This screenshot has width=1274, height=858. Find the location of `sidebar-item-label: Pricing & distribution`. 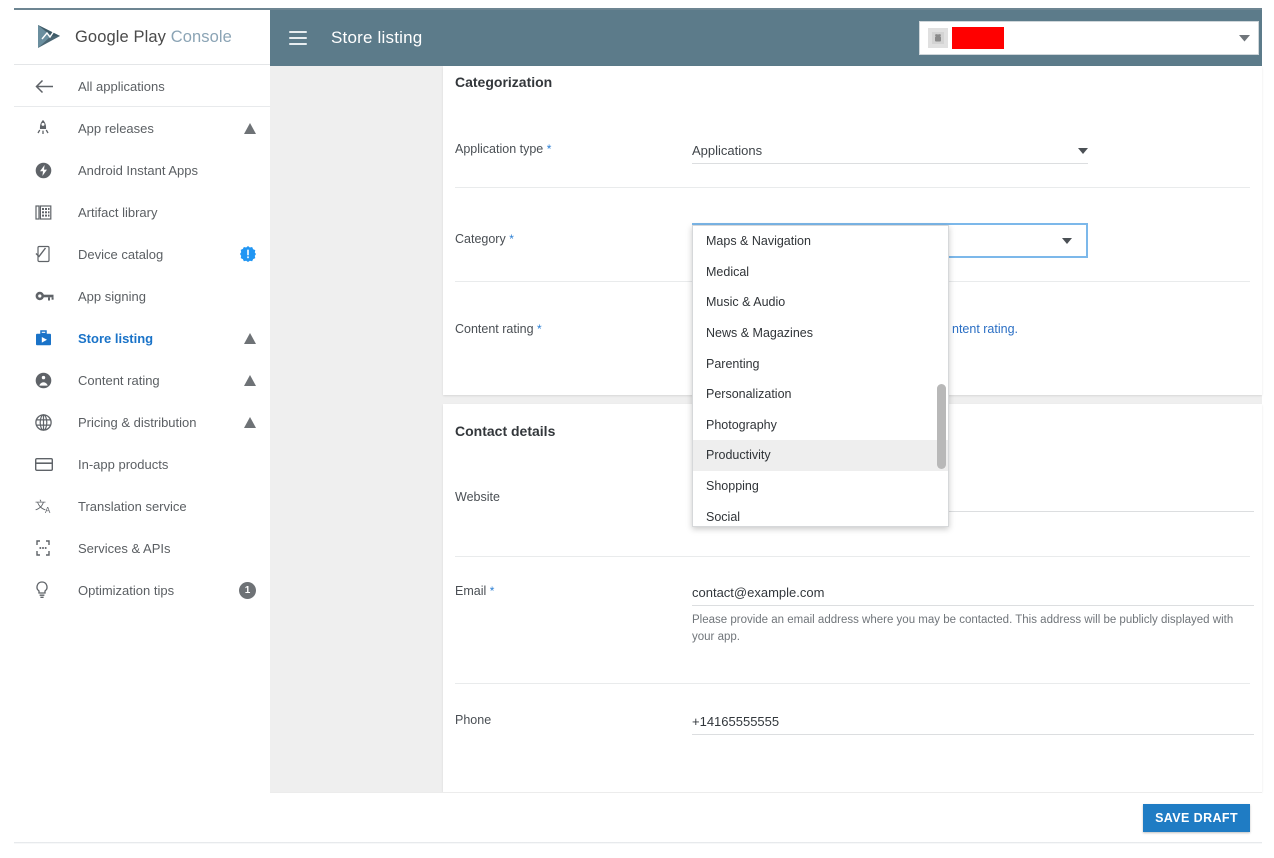

sidebar-item-label: Pricing & distribution is located at coordinates (137, 422).